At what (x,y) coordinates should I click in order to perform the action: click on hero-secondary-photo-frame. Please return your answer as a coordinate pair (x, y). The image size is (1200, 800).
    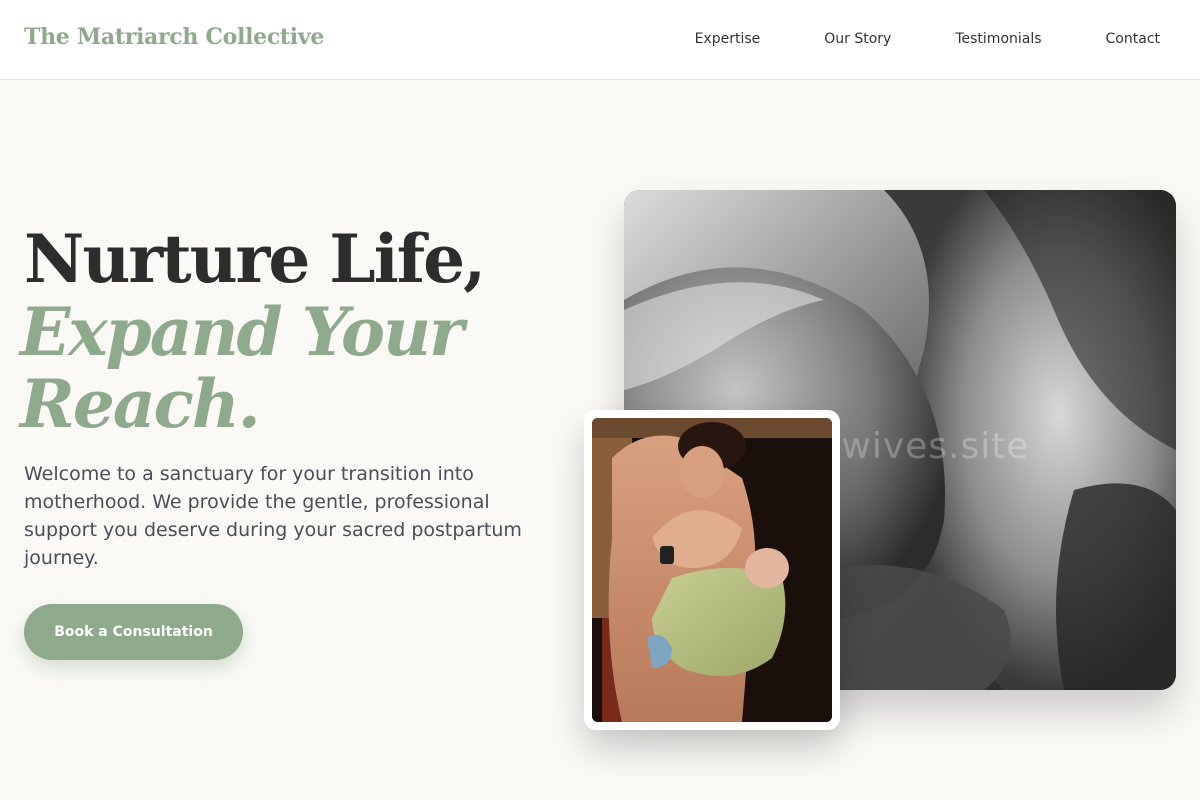
    Looking at the image, I should click on (712, 570).